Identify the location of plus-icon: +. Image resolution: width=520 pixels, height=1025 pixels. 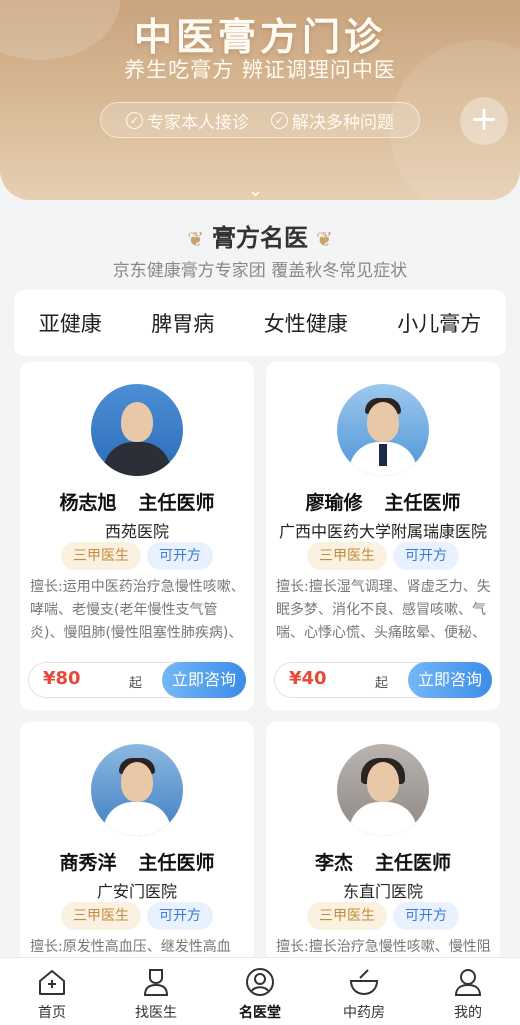
(484, 121).